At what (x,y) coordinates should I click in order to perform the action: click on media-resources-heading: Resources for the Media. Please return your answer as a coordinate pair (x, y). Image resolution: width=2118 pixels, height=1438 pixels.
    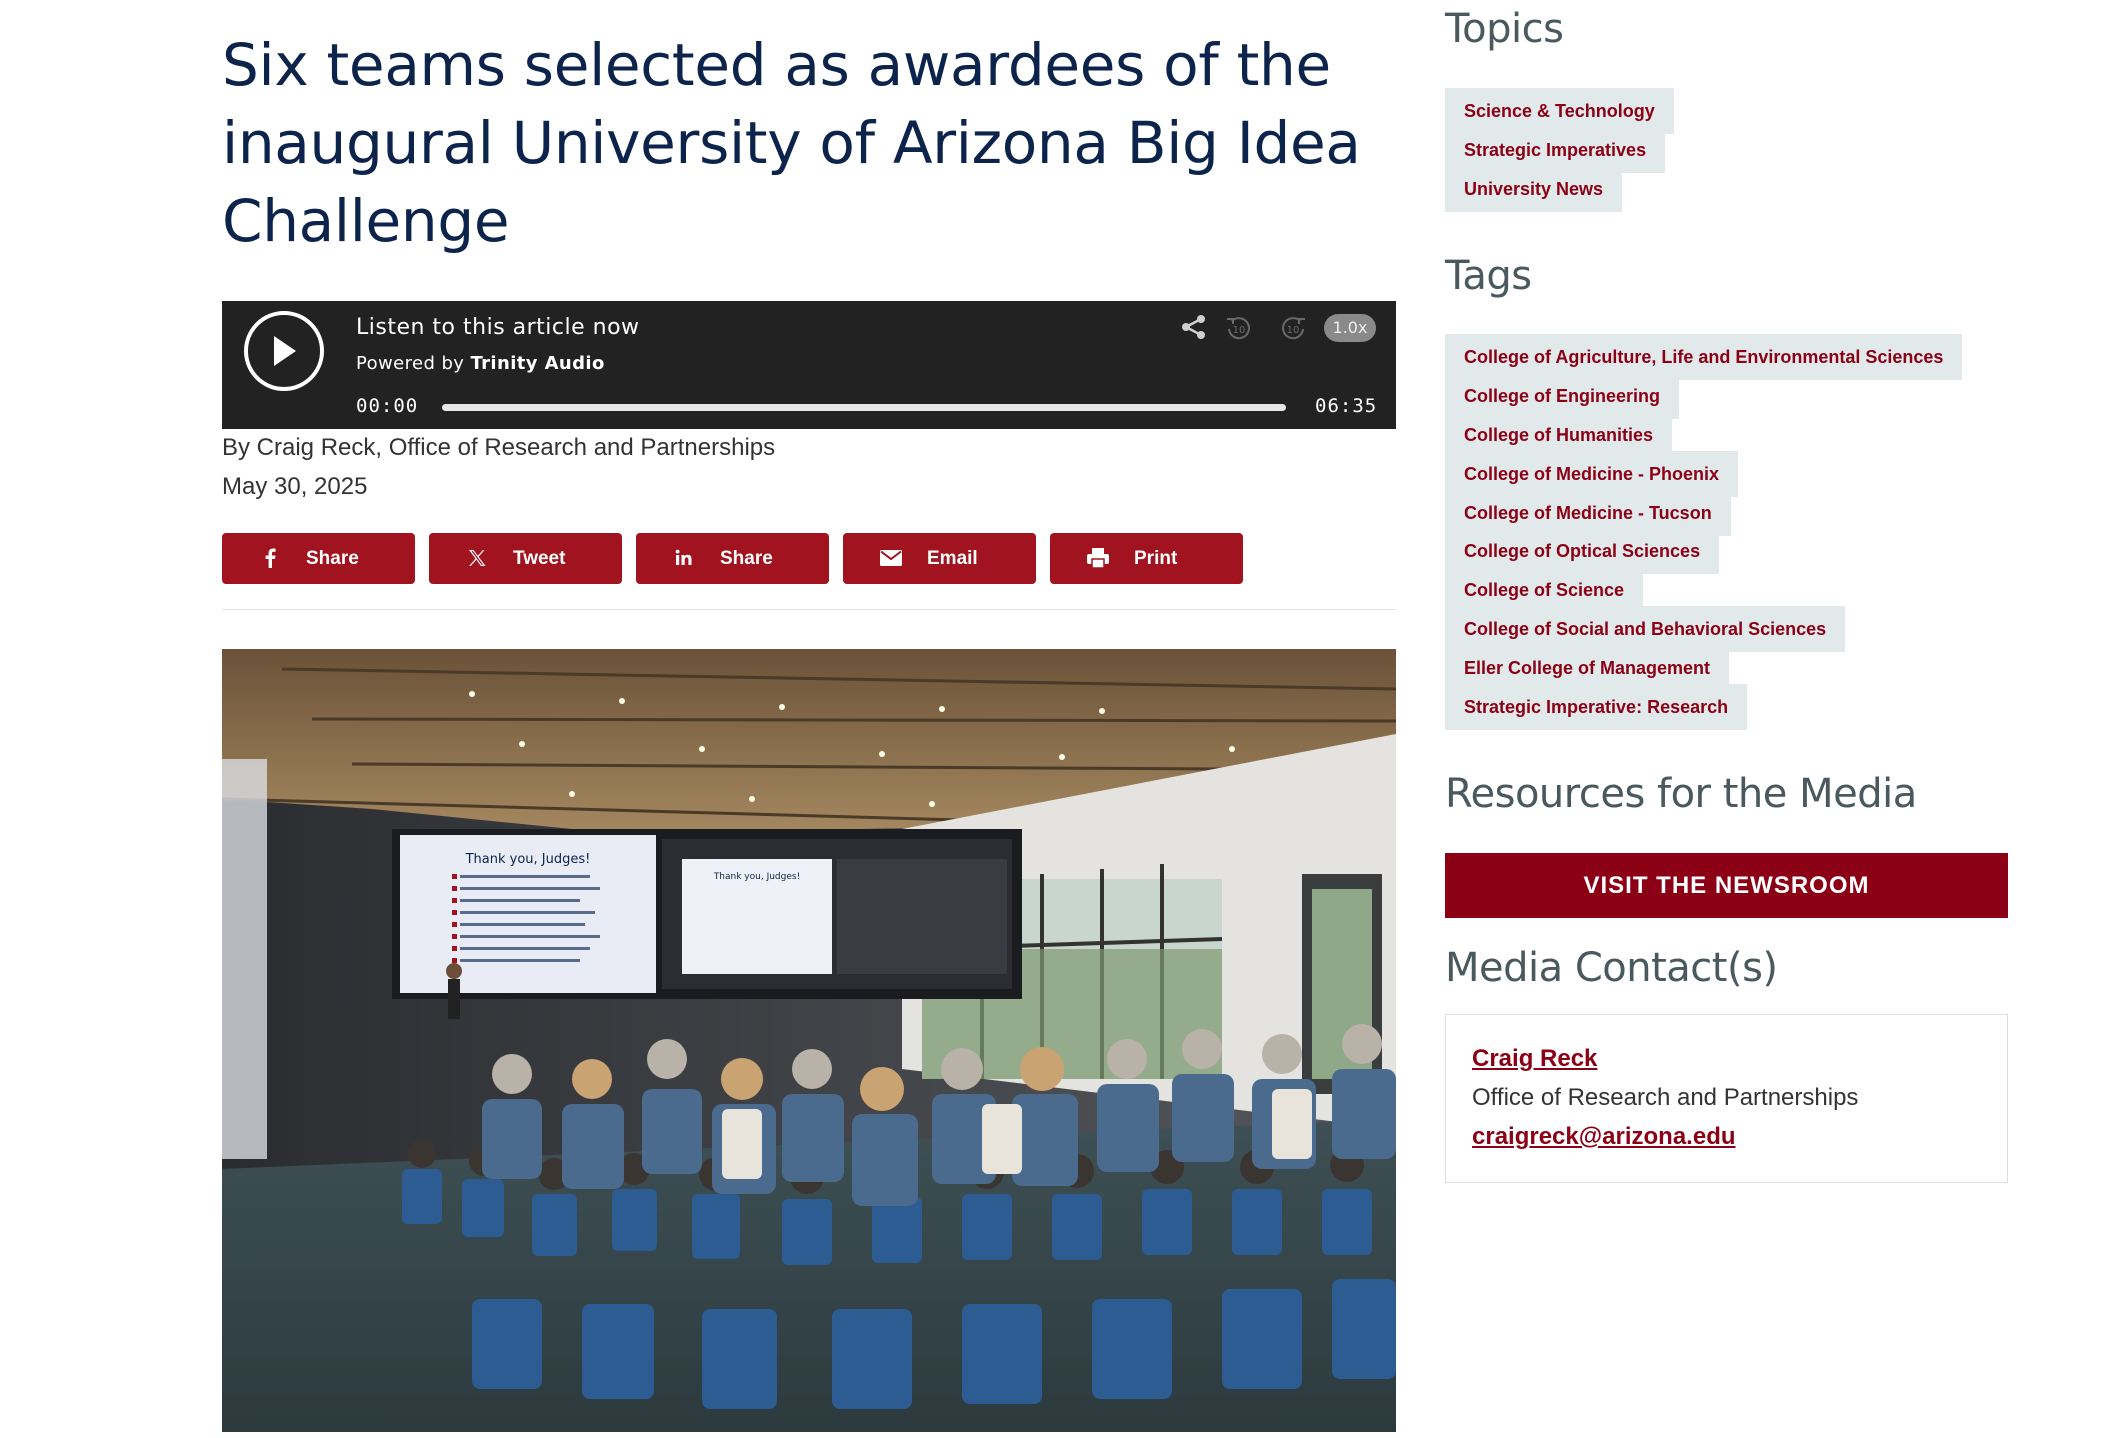
    Looking at the image, I should click on (1681, 794).